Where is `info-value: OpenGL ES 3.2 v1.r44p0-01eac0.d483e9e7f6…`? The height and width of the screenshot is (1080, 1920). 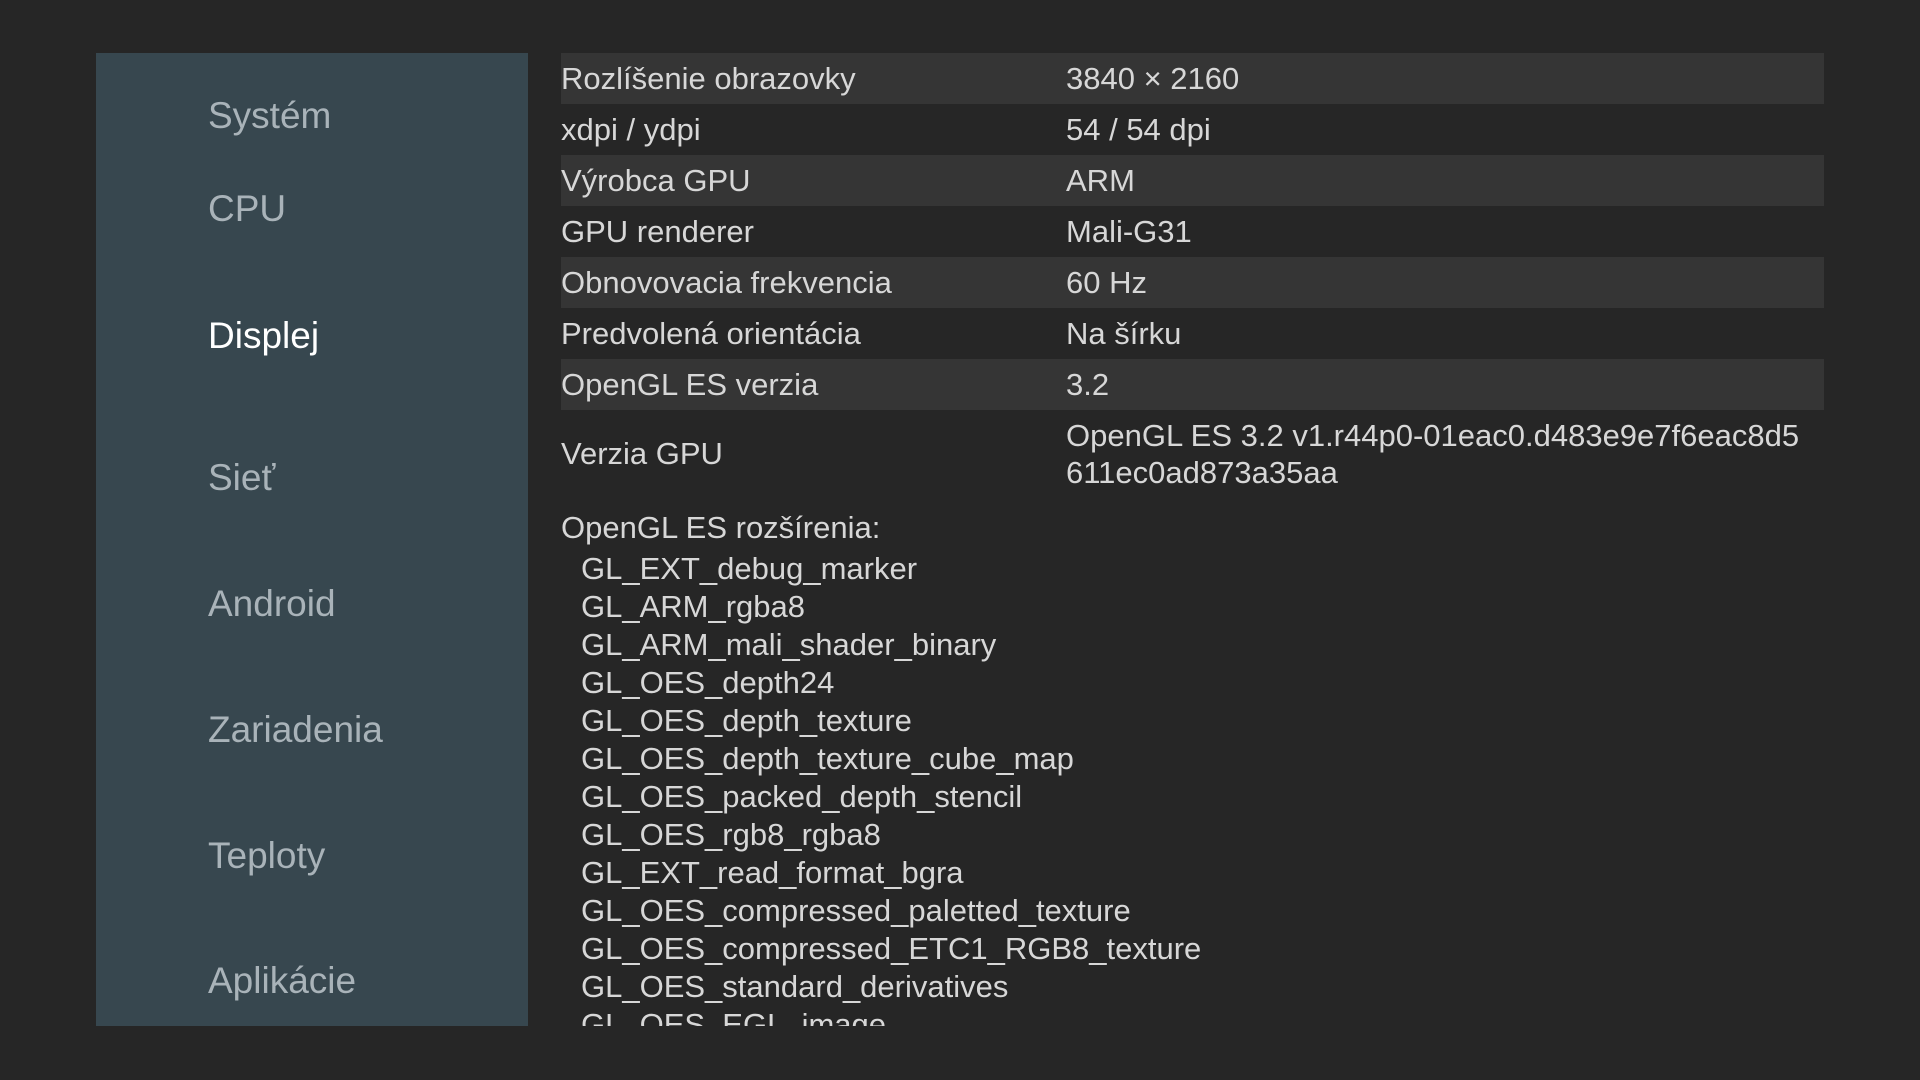 info-value: OpenGL ES 3.2 v1.r44p0-01eac0.d483e9e7f6… is located at coordinates (1433, 454).